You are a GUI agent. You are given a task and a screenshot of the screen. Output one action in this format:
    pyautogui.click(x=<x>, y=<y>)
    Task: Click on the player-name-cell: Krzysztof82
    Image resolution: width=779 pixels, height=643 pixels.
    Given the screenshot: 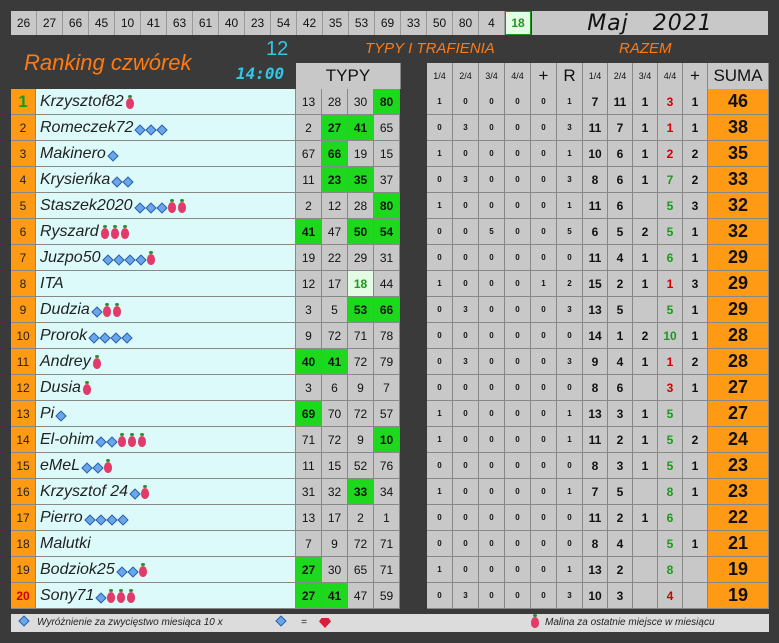 What is the action you would take?
    pyautogui.click(x=166, y=102)
    